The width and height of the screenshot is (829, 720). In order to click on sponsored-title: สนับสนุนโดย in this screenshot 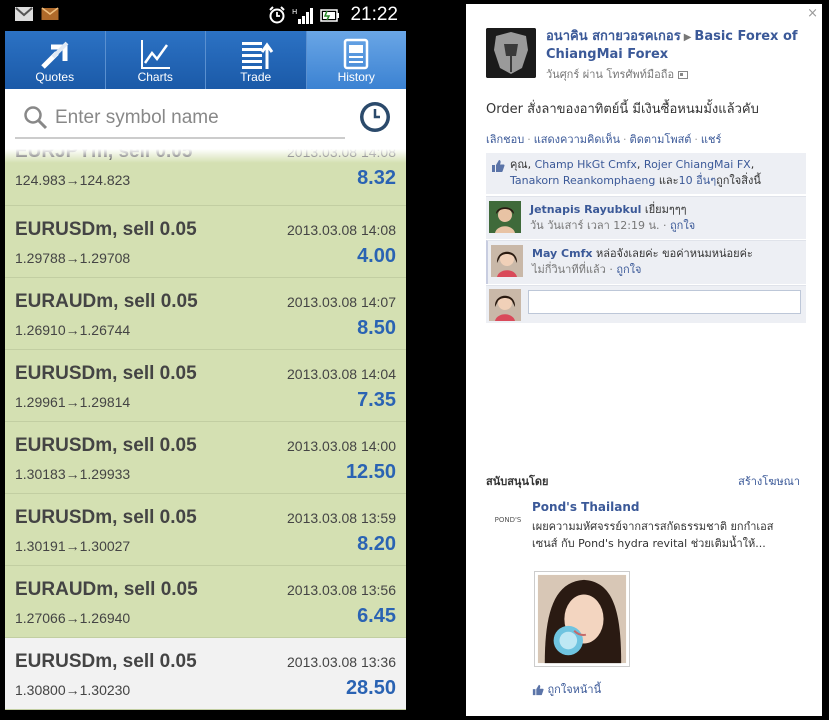, I will do `click(517, 481)`.